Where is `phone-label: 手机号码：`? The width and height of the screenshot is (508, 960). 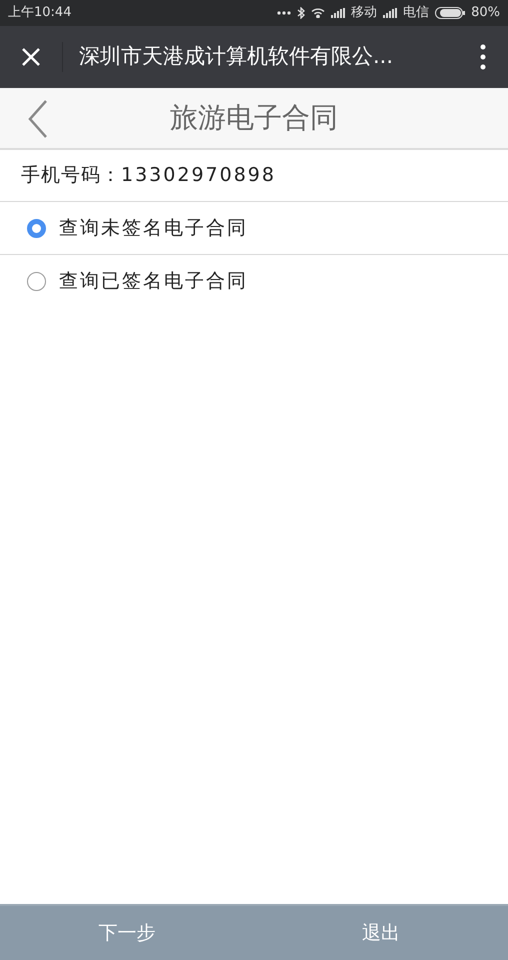
phone-label: 手机号码： is located at coordinates (71, 175).